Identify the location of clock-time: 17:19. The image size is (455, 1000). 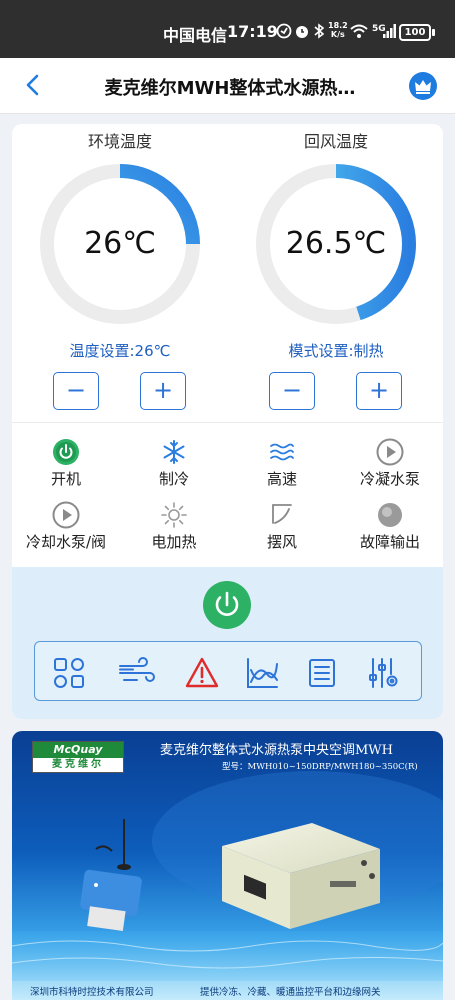
(252, 31).